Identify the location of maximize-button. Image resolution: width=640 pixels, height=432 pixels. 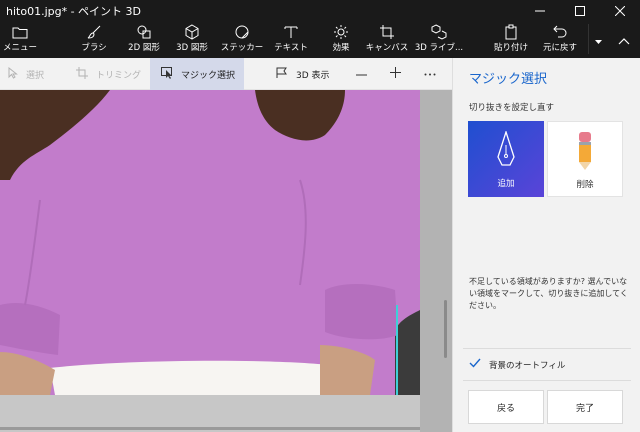
(580, 10).